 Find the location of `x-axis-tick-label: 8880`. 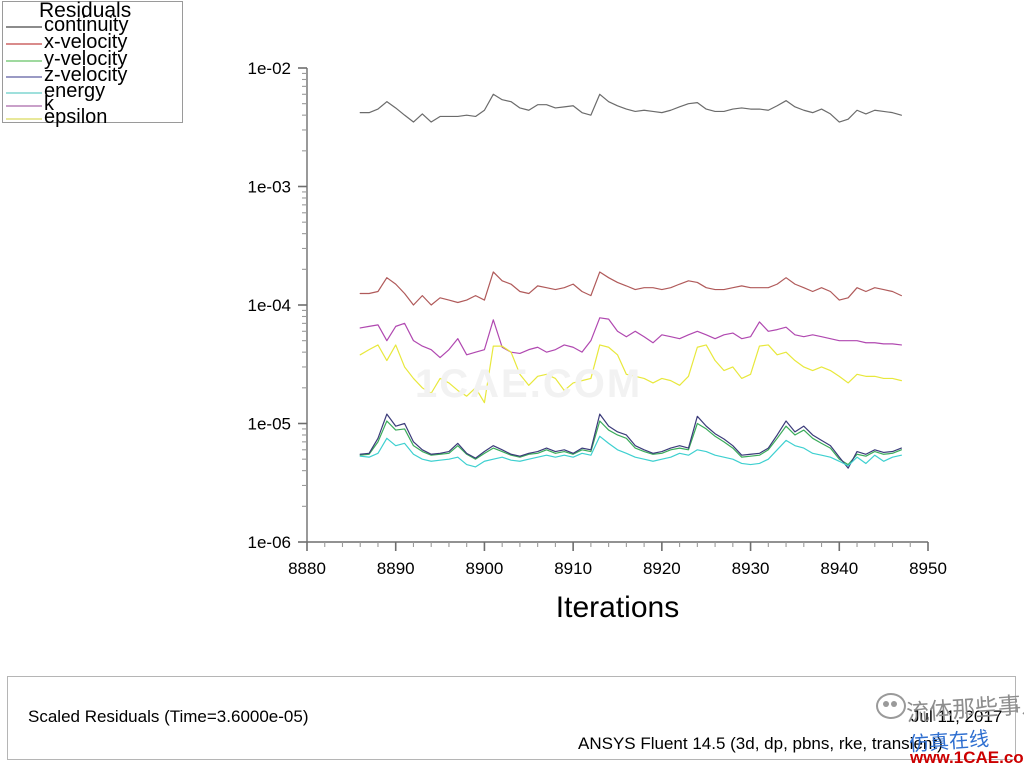

x-axis-tick-label: 8880 is located at coordinates (307, 568).